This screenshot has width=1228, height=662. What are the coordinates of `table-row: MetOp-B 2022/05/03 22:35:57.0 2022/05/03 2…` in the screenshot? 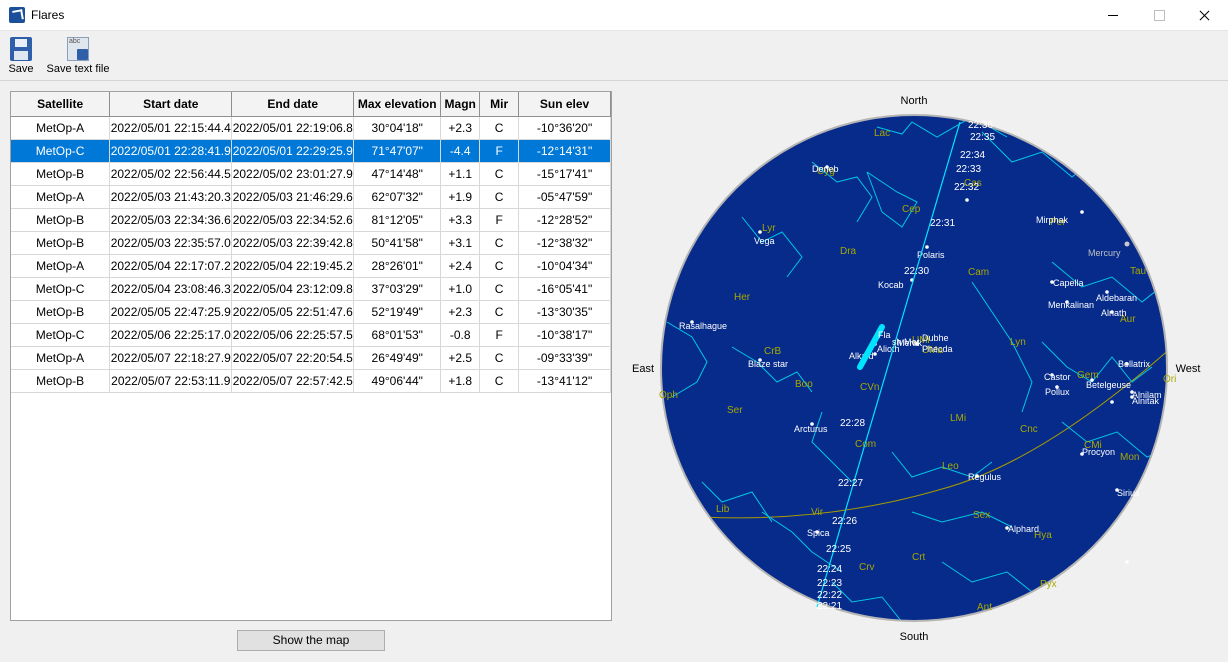 It's located at (311, 243).